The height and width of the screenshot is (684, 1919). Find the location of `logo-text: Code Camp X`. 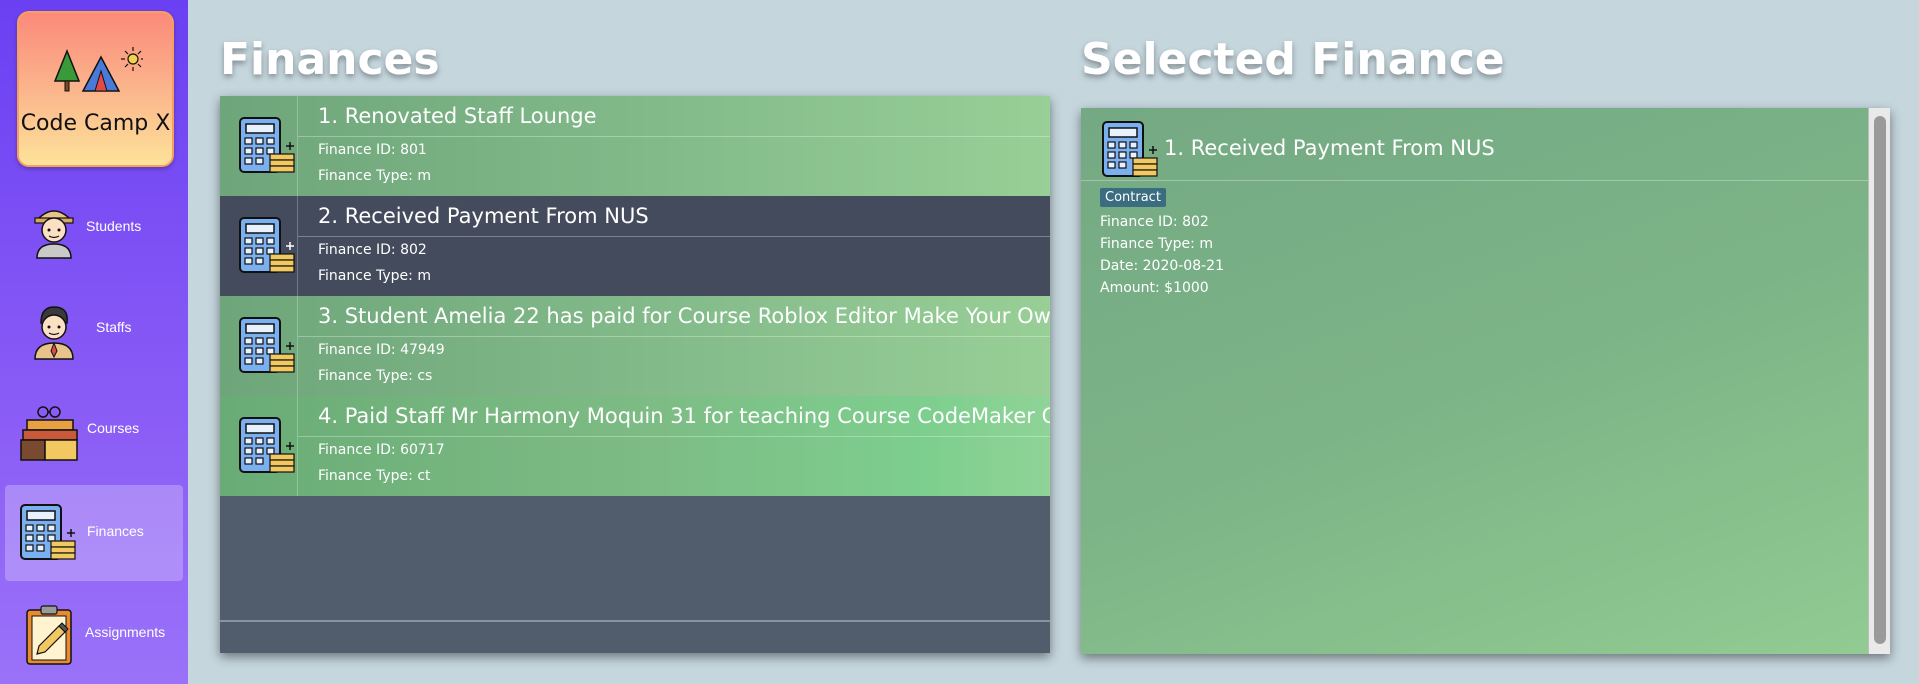

logo-text: Code Camp X is located at coordinates (95, 123).